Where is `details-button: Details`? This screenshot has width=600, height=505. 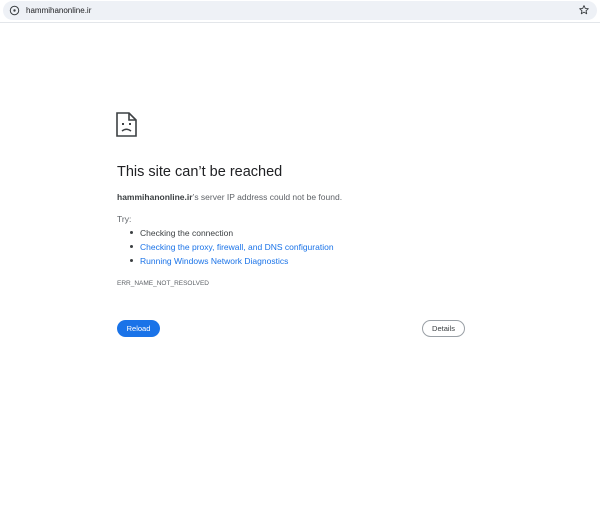
details-button: Details is located at coordinates (443, 328).